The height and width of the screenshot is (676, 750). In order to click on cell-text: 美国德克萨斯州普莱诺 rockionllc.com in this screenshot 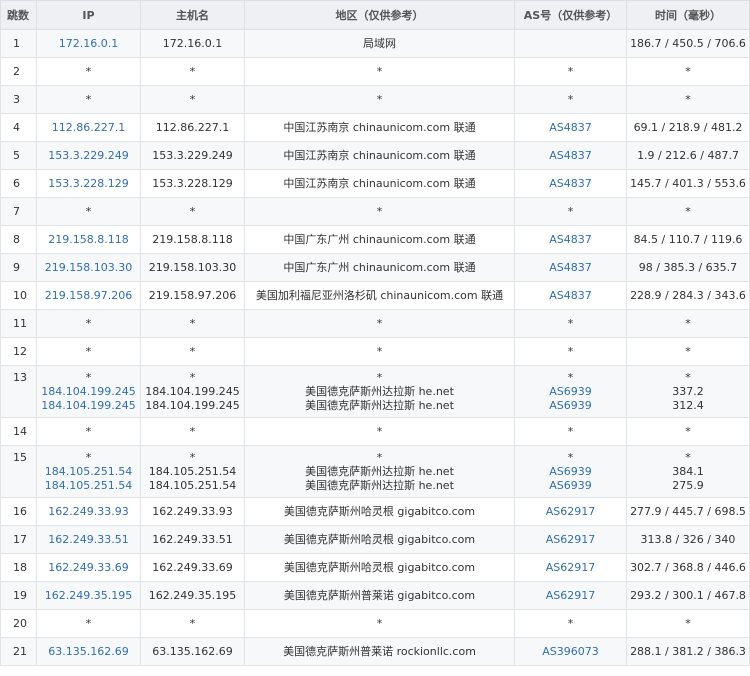, I will do `click(379, 651)`.